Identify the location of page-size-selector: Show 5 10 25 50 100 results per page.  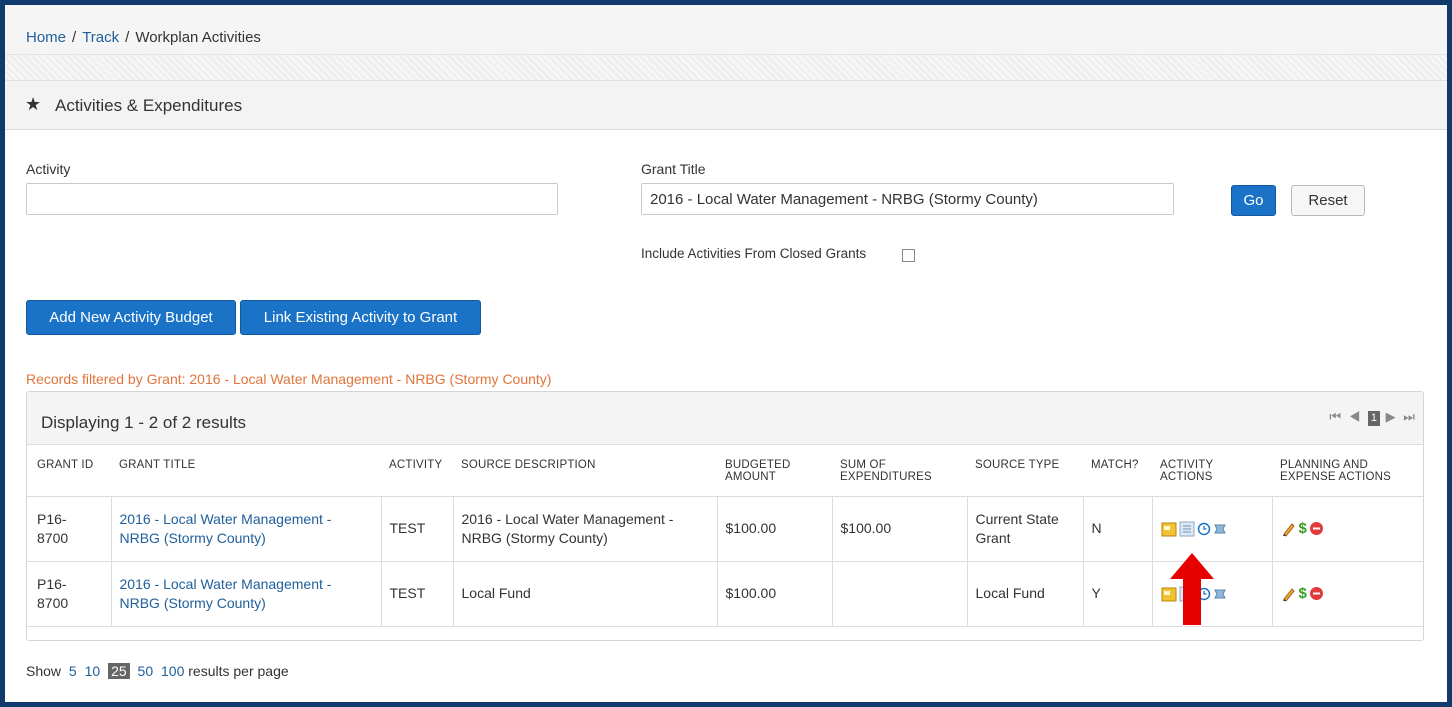
(157, 671).